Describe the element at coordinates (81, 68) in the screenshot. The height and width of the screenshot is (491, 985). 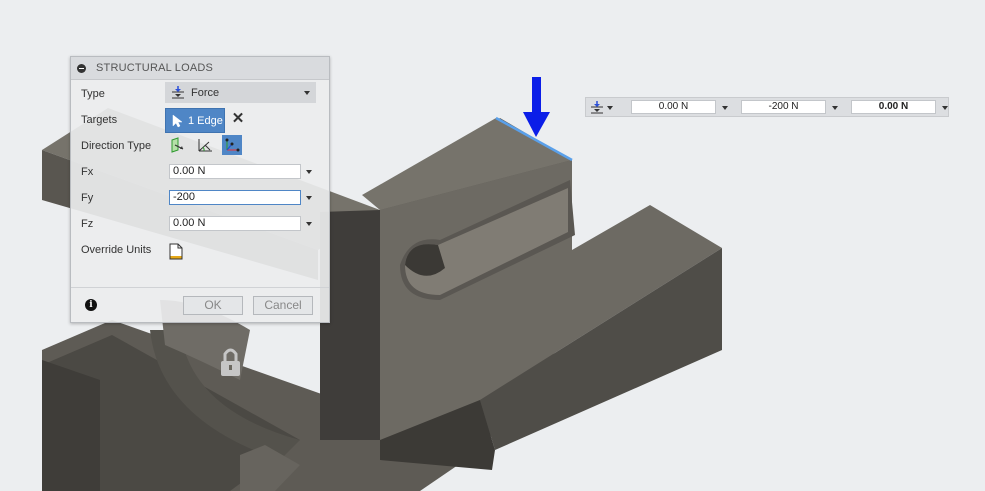
I see `collapse-icon` at that location.